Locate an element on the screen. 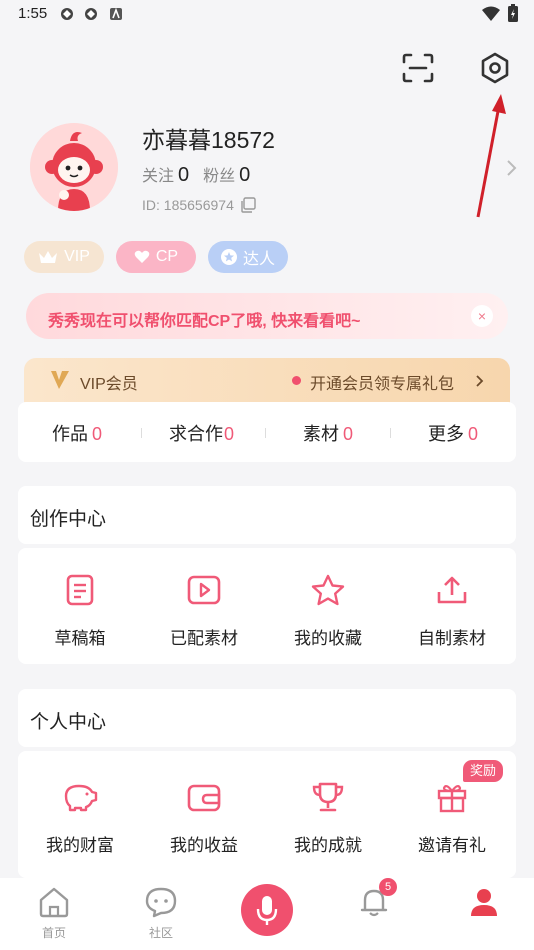 This screenshot has width=534, height=950. cp-badge-label: CP is located at coordinates (167, 256).